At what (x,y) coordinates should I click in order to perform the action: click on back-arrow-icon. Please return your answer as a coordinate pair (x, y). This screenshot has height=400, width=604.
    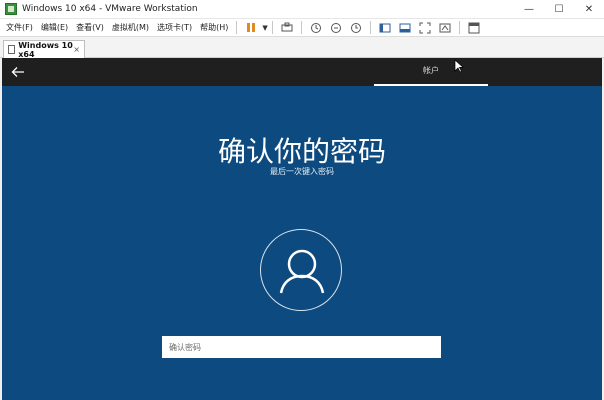
    Looking at the image, I should click on (18, 72).